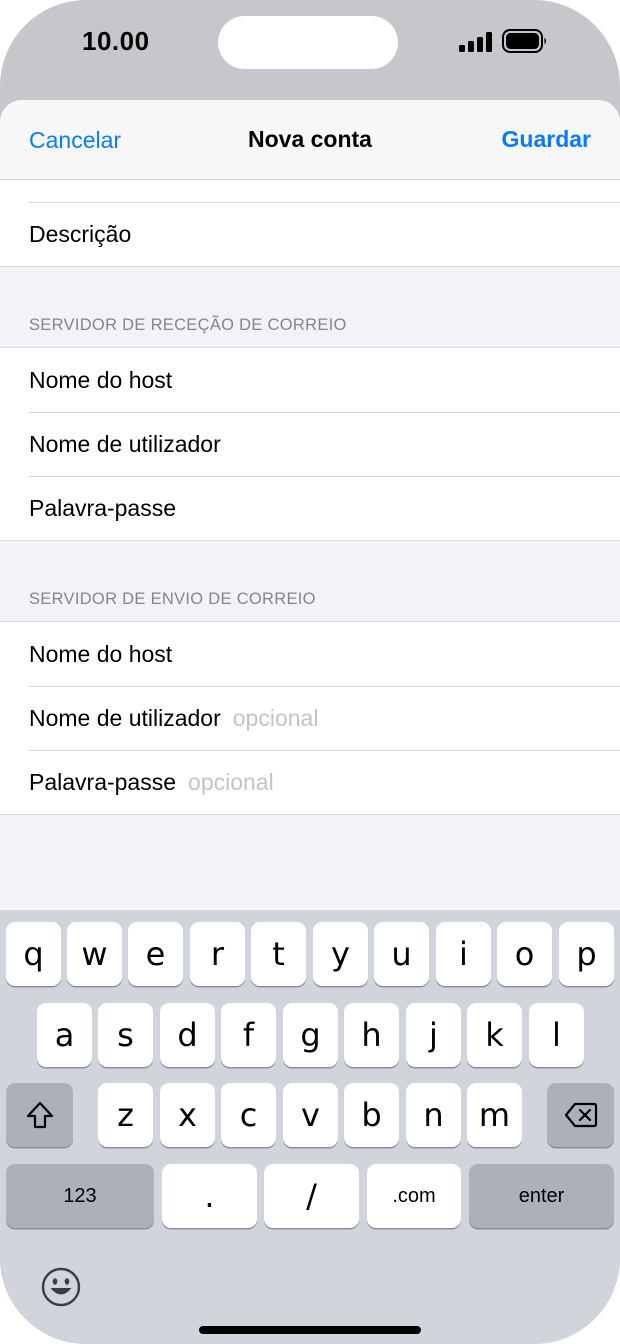  What do you see at coordinates (275, 717) in the screenshot?
I see `outgoing-username-placeholder: opcional` at bounding box center [275, 717].